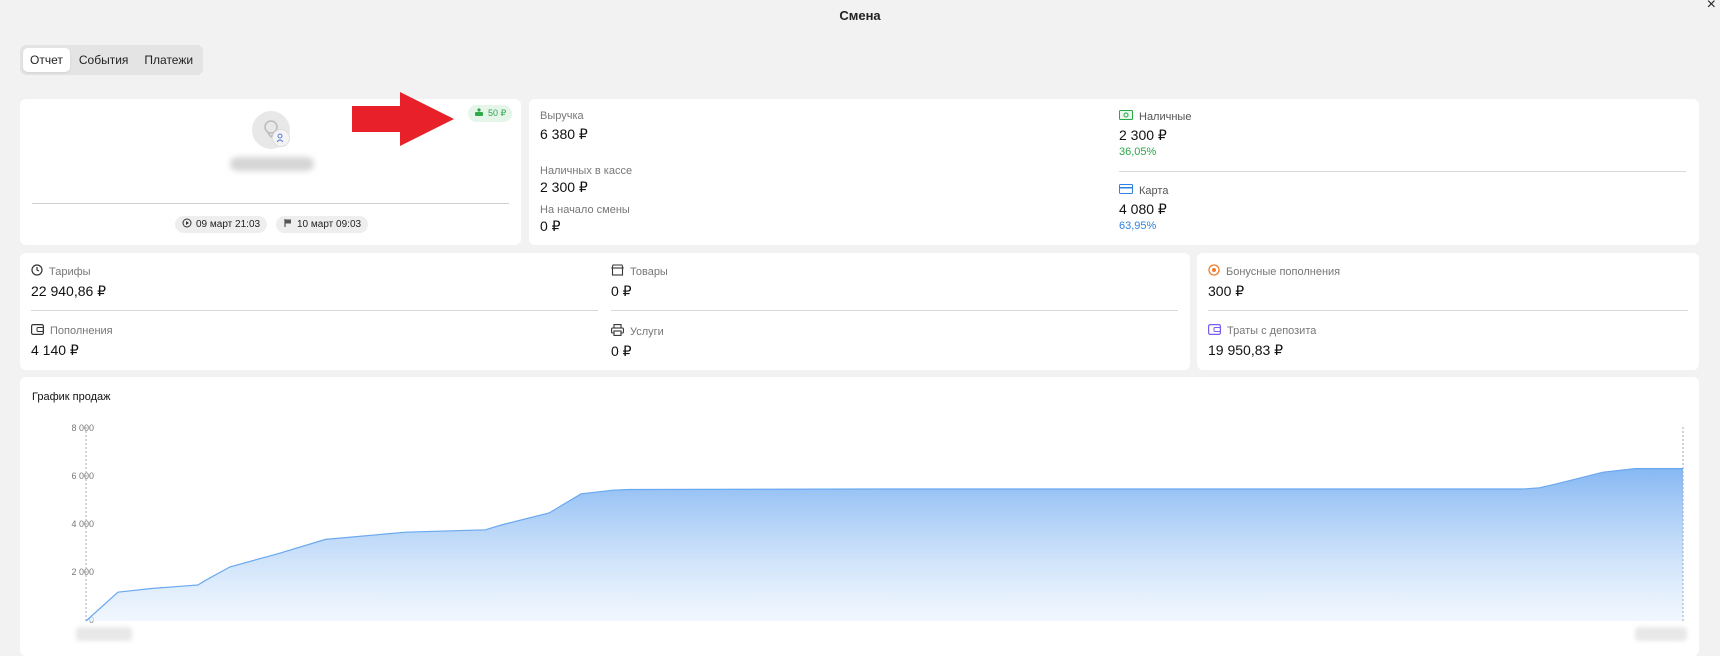 The width and height of the screenshot is (1720, 656). Describe the element at coordinates (168, 60) in the screenshot. I see `tab-payments: Платежи` at that location.